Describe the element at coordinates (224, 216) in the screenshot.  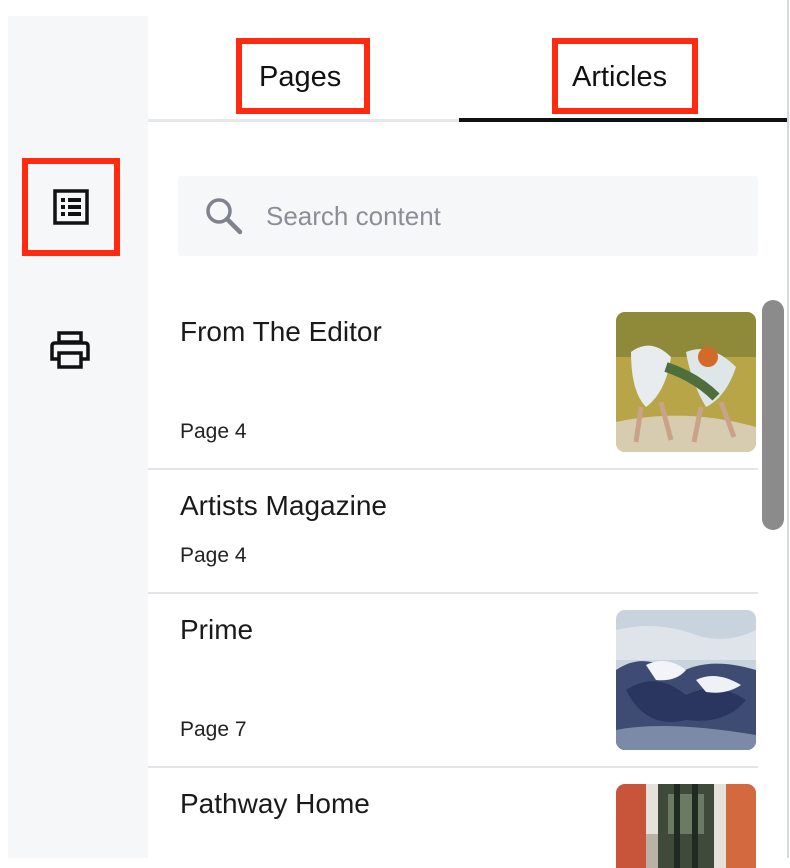
I see `search-icon` at that location.